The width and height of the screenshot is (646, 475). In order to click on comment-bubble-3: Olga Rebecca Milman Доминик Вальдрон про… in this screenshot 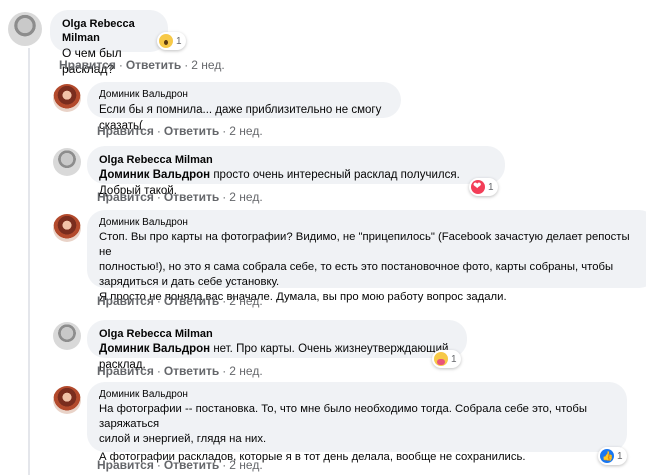, I will do `click(296, 171)`.